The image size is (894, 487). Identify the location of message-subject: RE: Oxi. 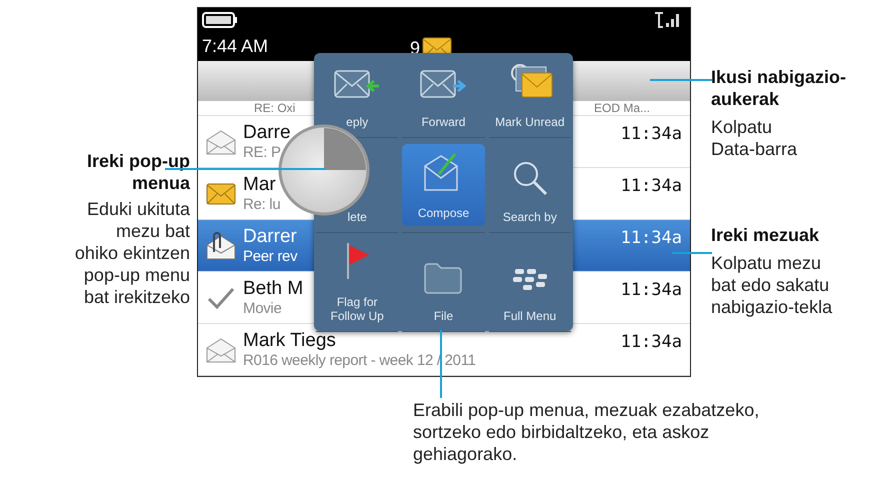
(275, 108).